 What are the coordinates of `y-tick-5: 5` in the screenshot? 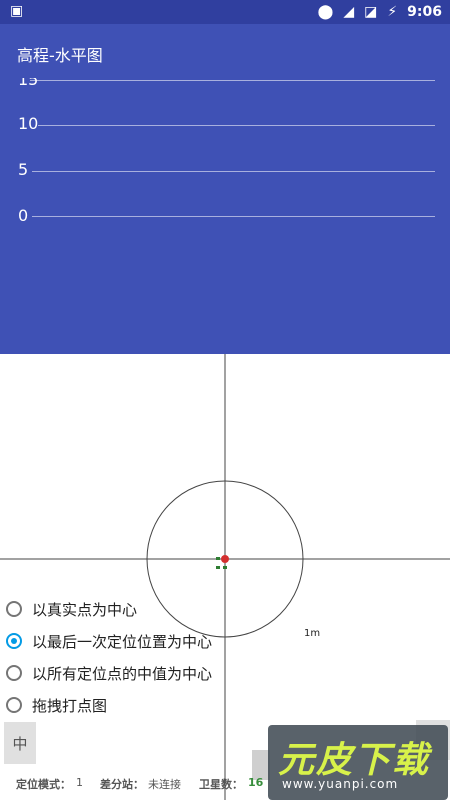 It's located at (23, 169).